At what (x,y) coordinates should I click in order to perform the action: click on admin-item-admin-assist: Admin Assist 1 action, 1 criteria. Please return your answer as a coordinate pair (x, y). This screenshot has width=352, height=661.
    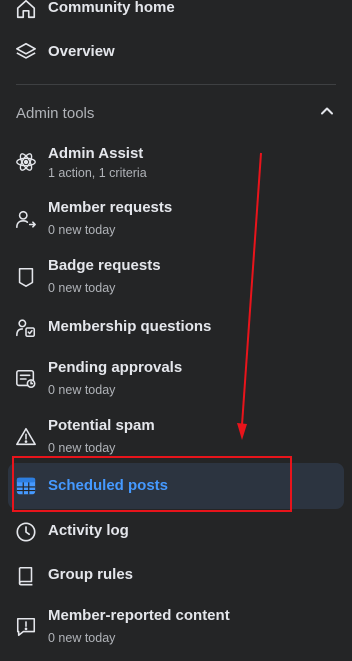
    Looking at the image, I should click on (176, 164).